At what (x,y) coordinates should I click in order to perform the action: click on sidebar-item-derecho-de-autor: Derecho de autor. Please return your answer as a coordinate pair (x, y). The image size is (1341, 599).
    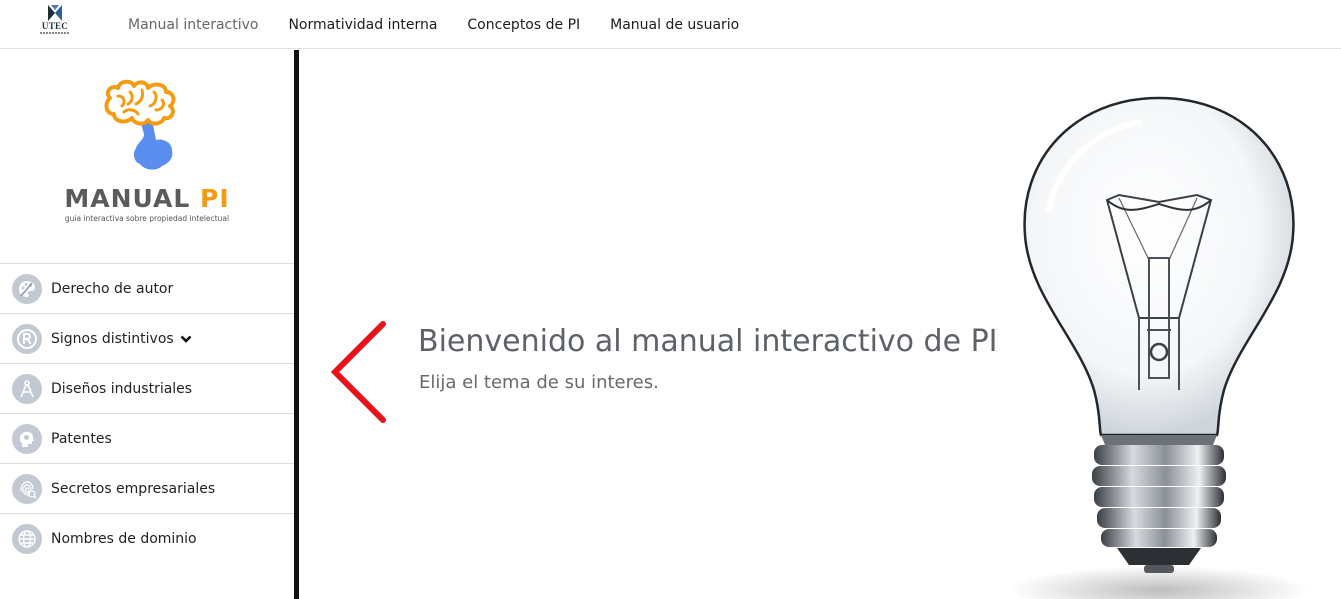
    Looking at the image, I should click on (147, 289).